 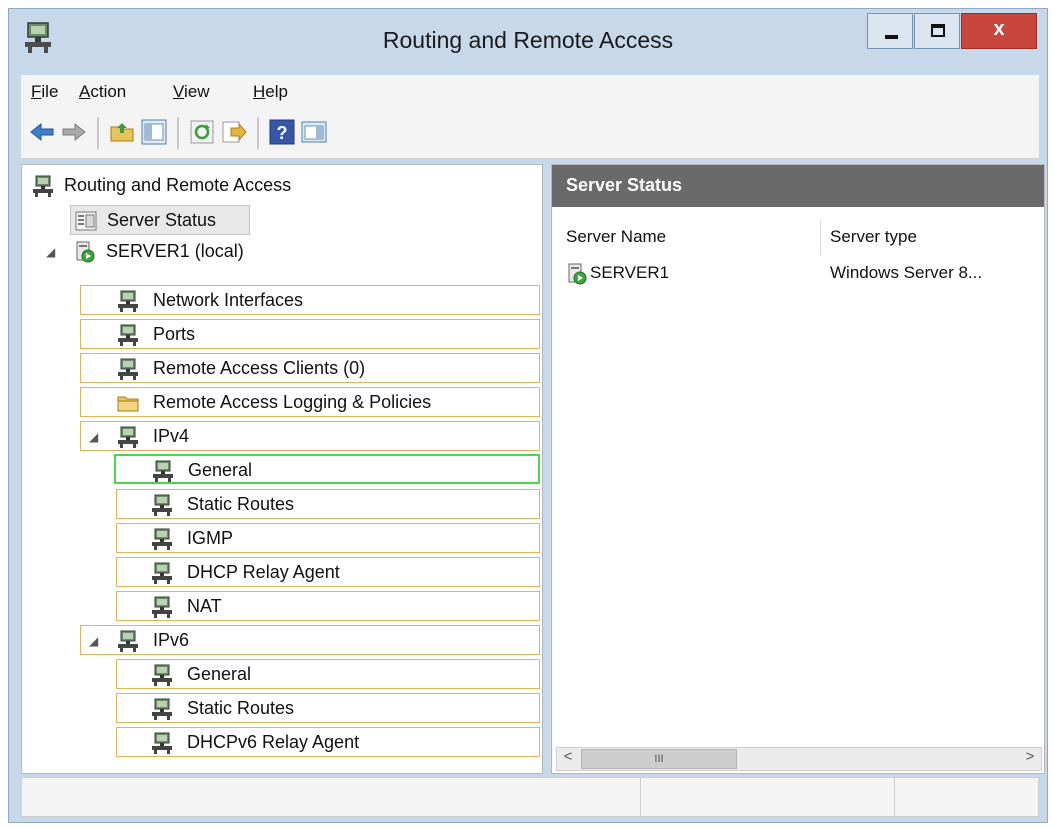 I want to click on tree-item-ipv4: ◢ IPv4, so click(x=310, y=436).